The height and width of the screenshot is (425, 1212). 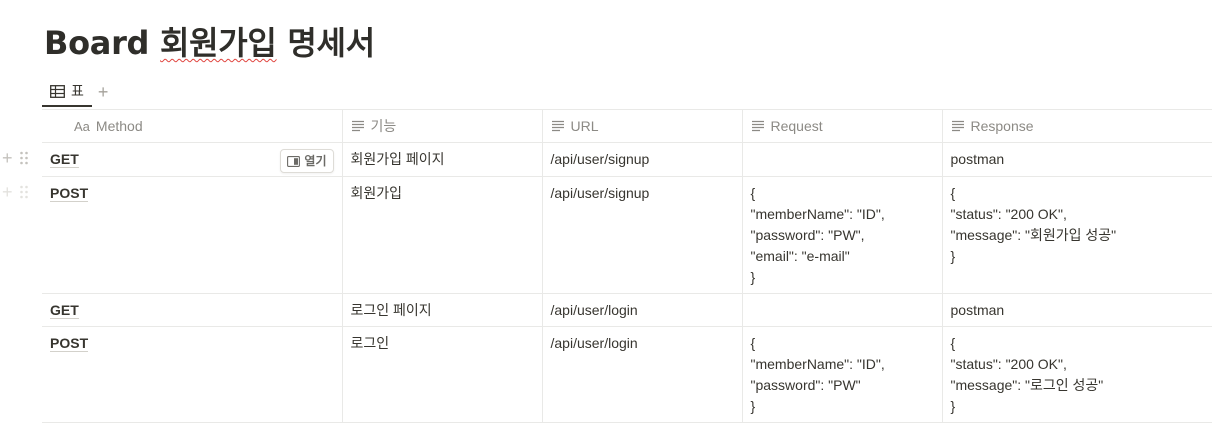 What do you see at coordinates (383, 126) in the screenshot?
I see `column-header-label: 기능` at bounding box center [383, 126].